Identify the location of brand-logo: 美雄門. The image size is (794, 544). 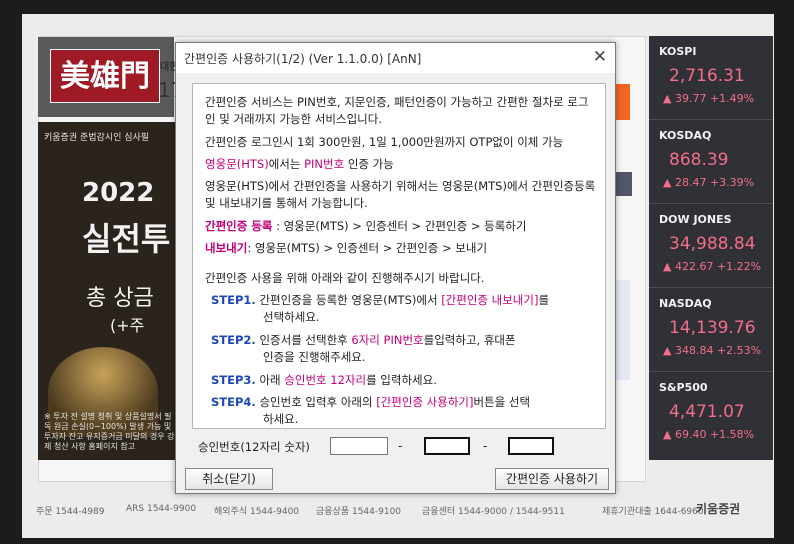
(106, 77).